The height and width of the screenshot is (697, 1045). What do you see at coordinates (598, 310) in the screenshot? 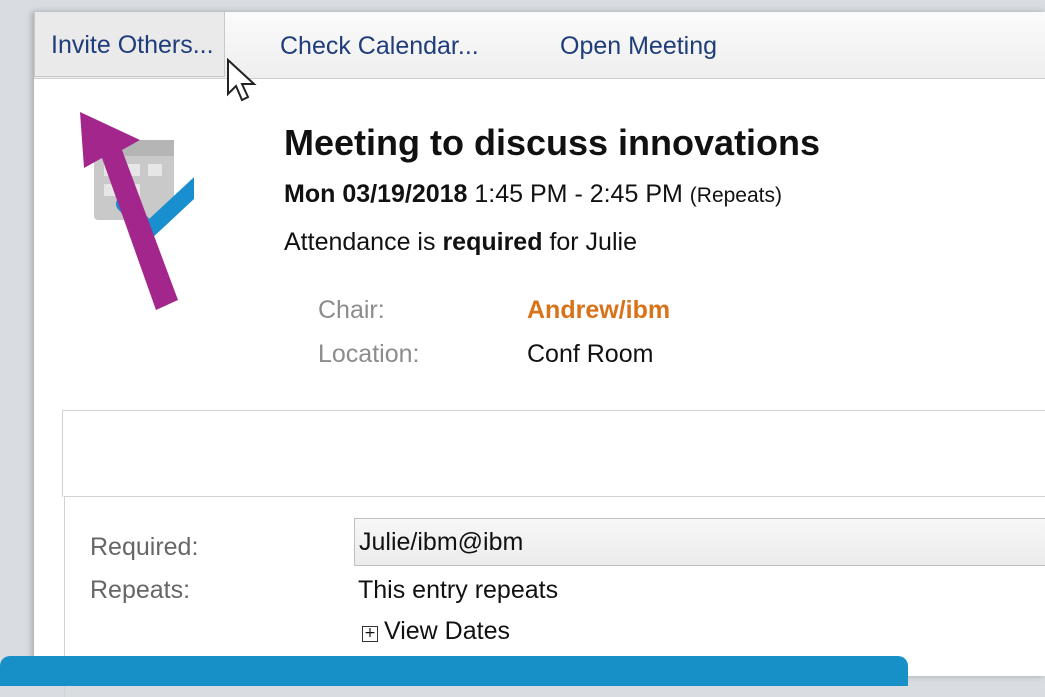
I see `chair-link: Andrew/ibm` at bounding box center [598, 310].